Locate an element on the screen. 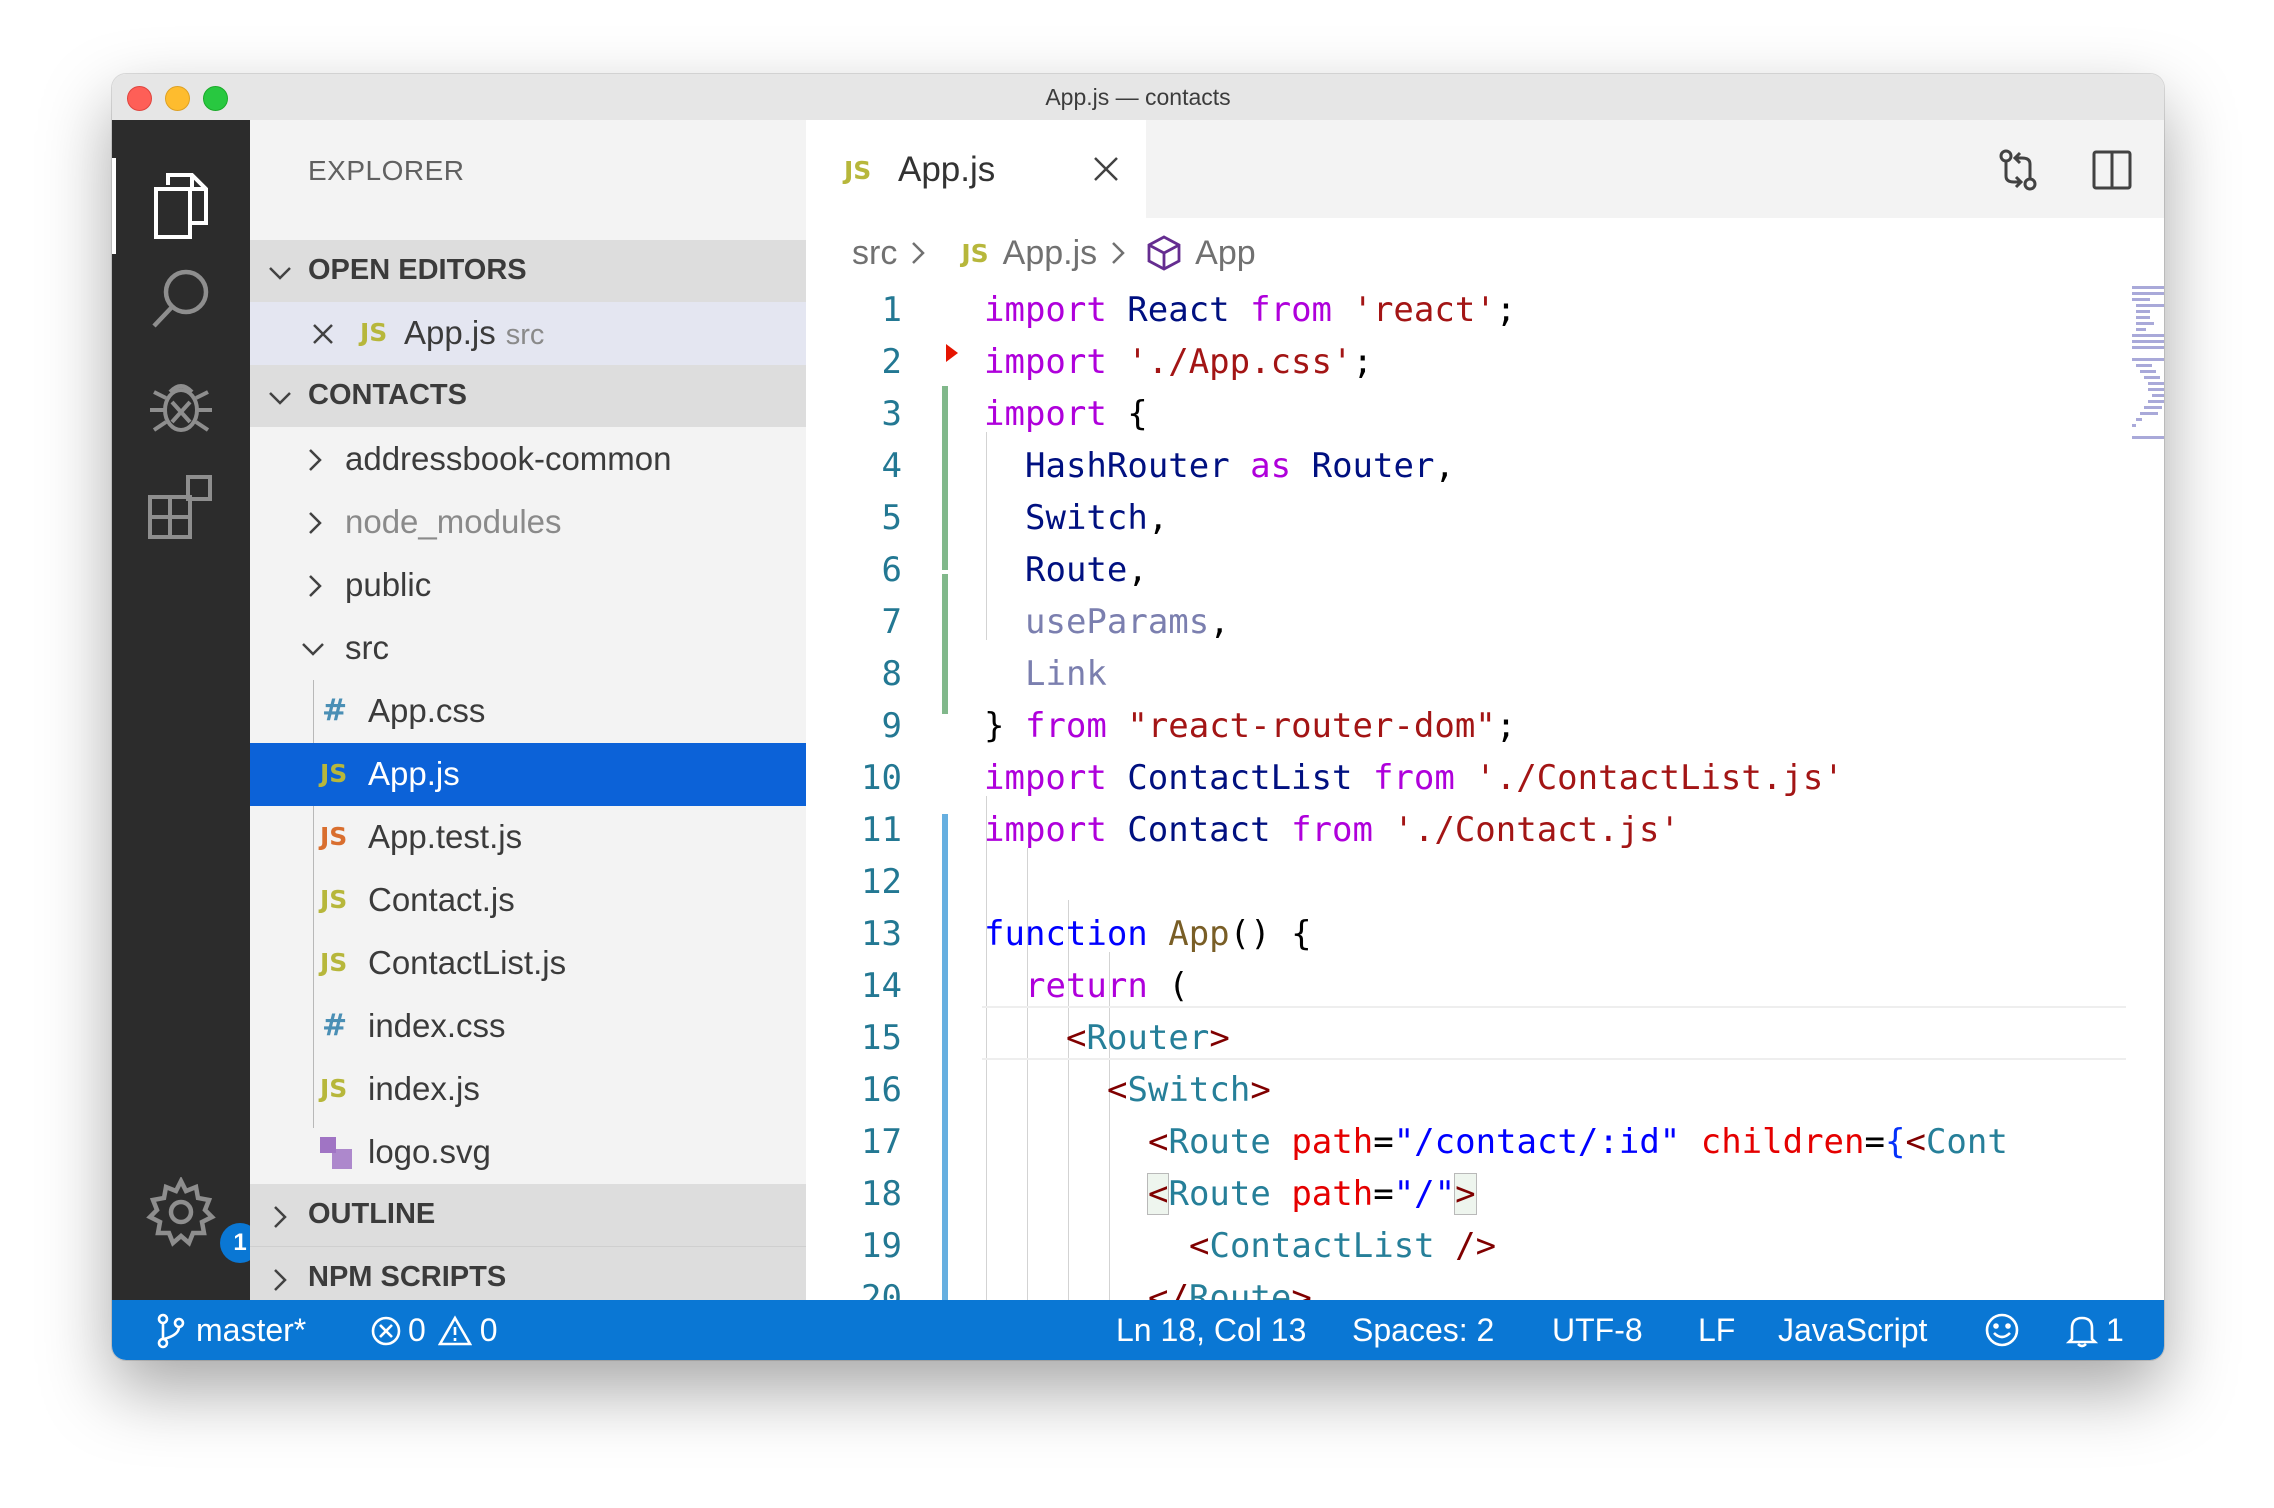 The height and width of the screenshot is (1508, 2274). tree-file-contact-js: JS Contact.js is located at coordinates (528, 900).